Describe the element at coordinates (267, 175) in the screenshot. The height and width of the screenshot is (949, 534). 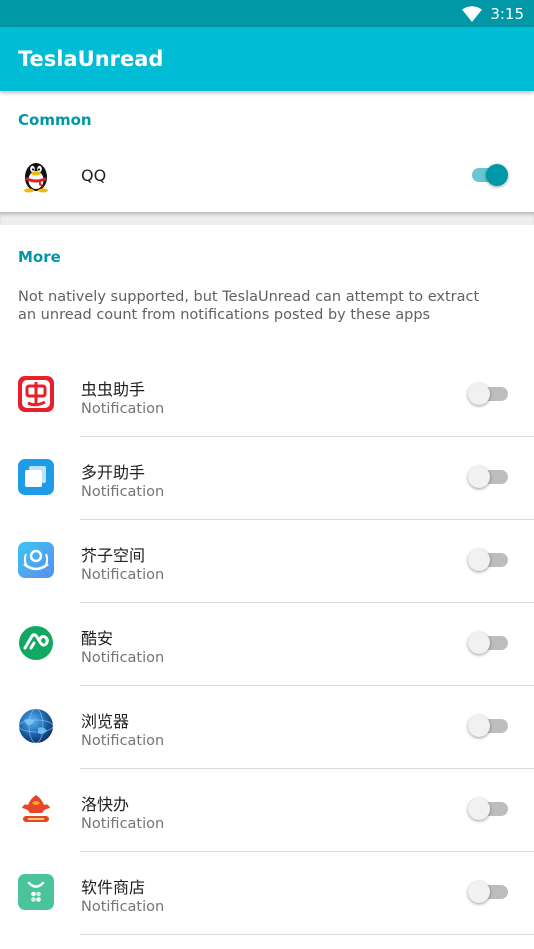
I see `qq-row: QQ` at that location.